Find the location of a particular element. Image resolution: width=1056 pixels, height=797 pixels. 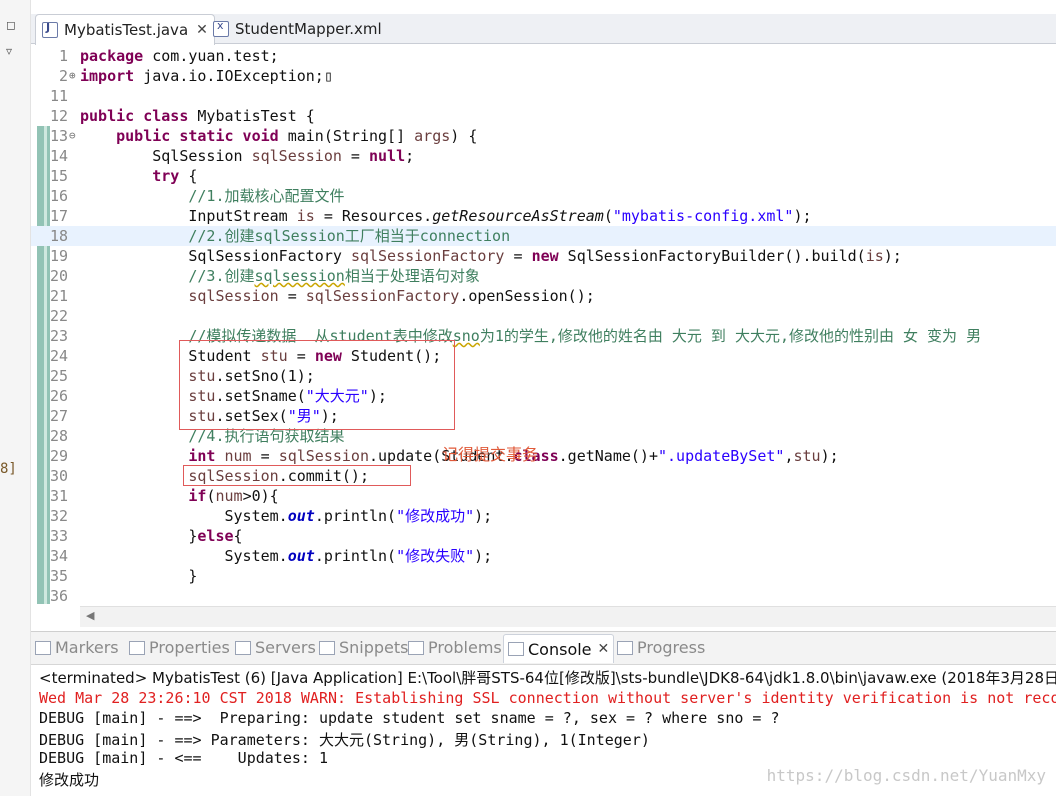

java-file-icon is located at coordinates (50, 29).